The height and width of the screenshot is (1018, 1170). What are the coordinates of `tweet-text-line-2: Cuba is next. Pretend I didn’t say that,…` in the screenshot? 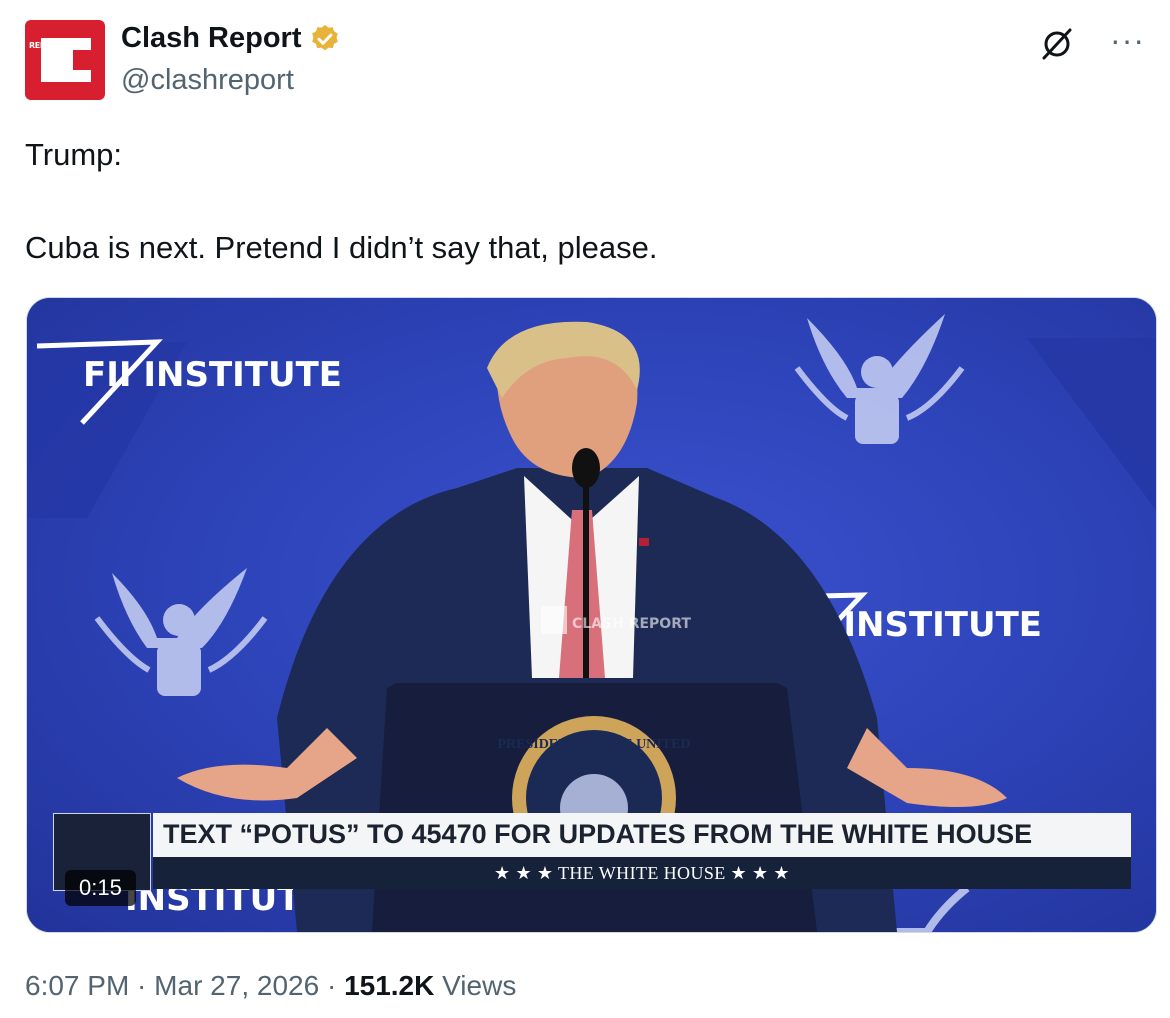 It's located at (341, 247).